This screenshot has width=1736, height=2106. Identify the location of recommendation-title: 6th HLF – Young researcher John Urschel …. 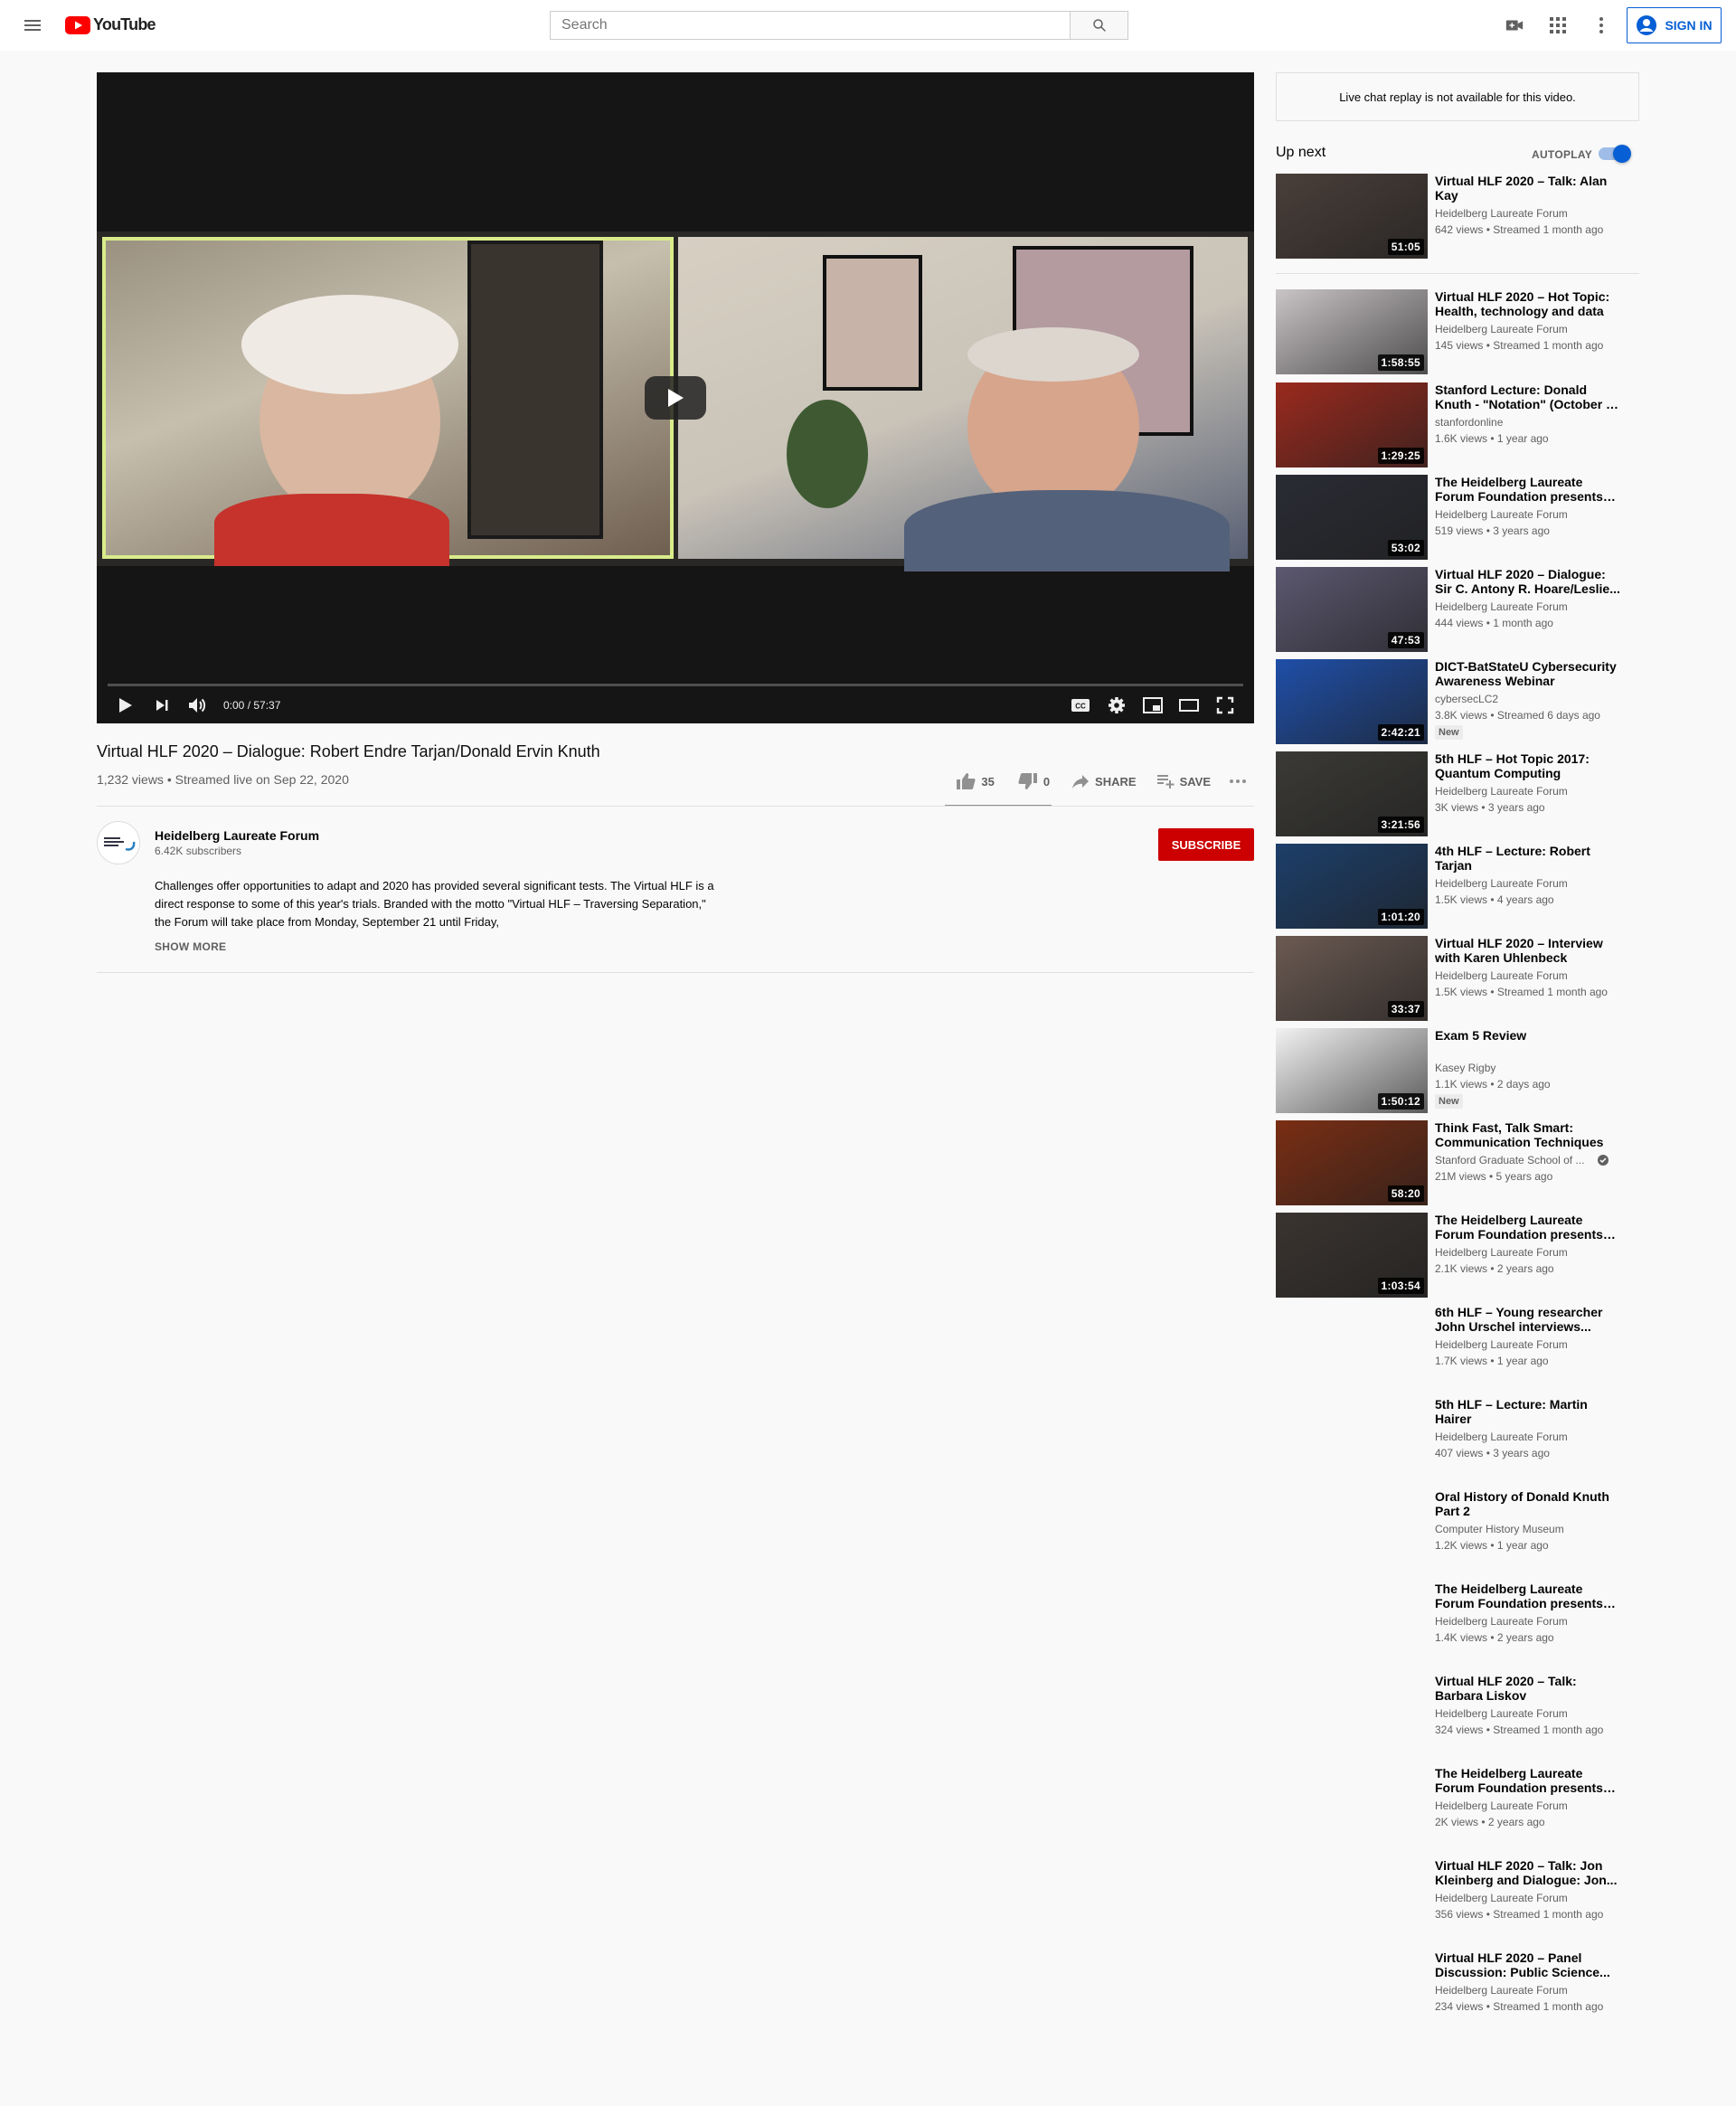
(1530, 1319).